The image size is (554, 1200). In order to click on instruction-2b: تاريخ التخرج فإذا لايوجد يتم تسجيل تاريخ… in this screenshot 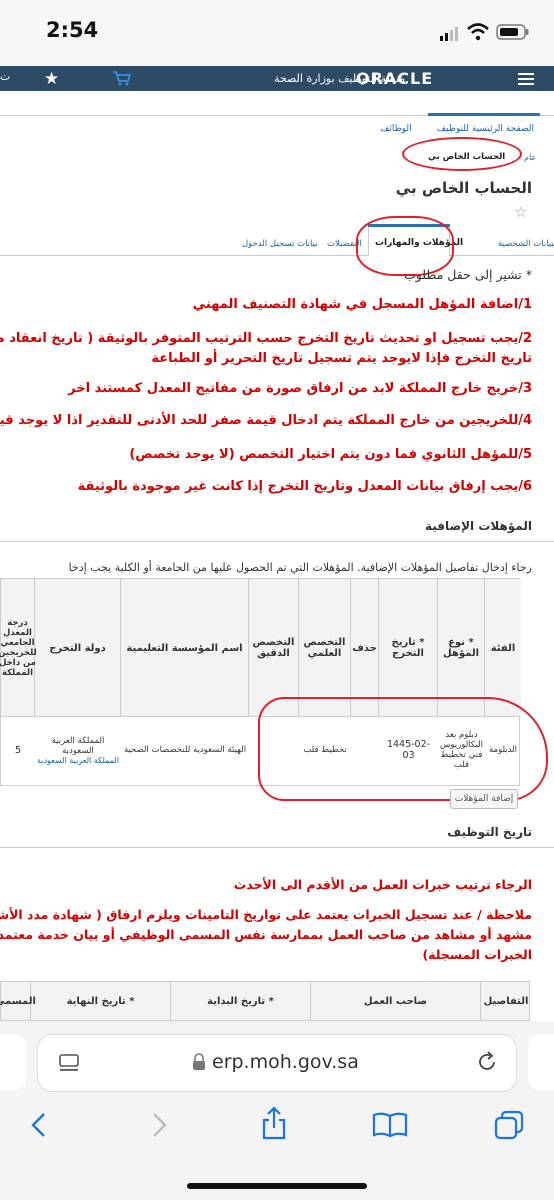, I will do `click(341, 358)`.